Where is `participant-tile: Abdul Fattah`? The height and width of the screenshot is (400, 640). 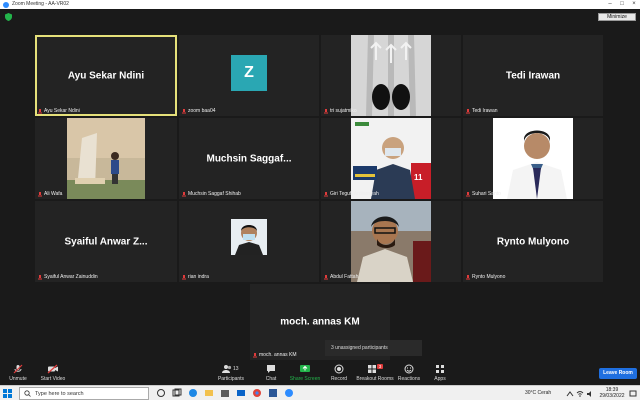
participant-tile: Abdul Fattah is located at coordinates (391, 241).